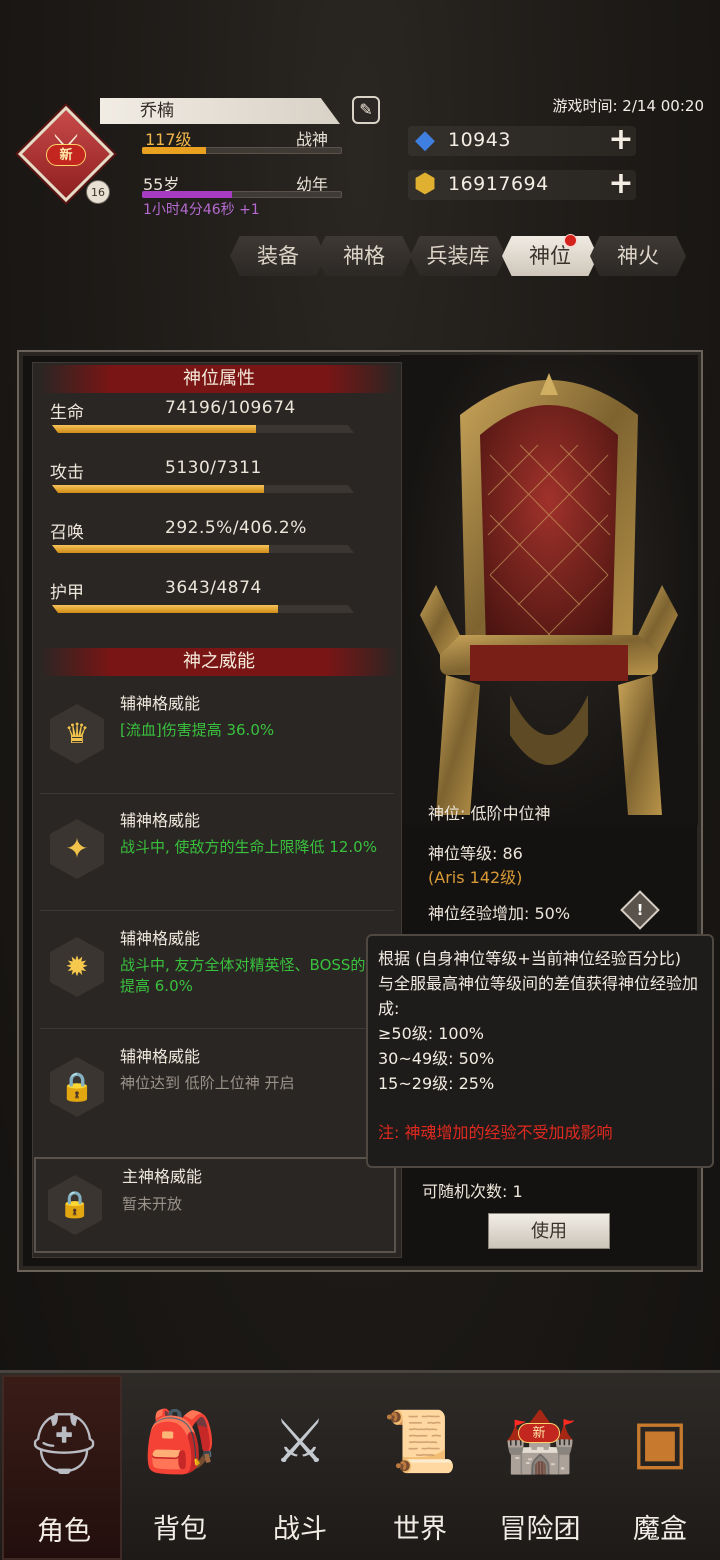  What do you see at coordinates (570, 240) in the screenshot?
I see `tab-notification-dot` at bounding box center [570, 240].